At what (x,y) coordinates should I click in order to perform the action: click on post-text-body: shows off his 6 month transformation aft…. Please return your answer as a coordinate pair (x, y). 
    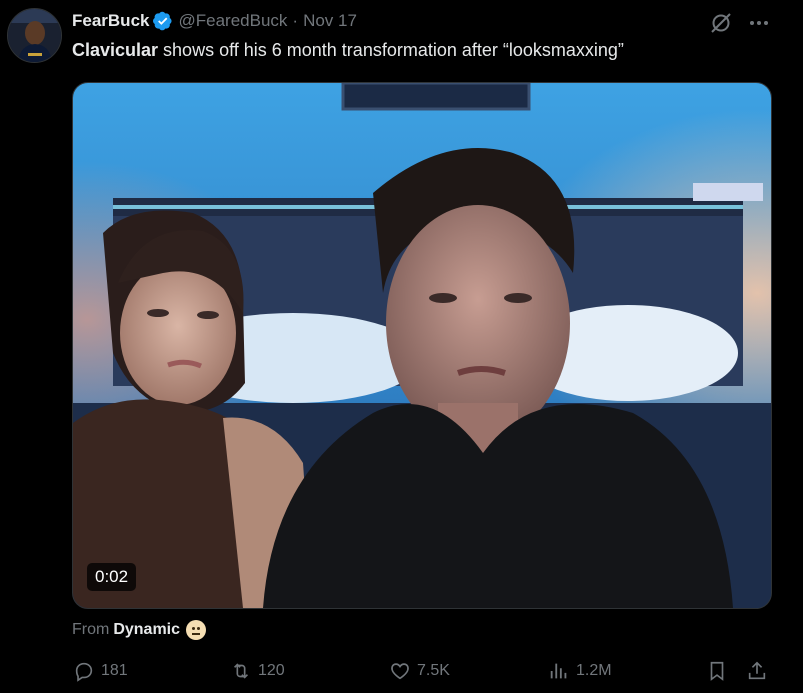
    Looking at the image, I should click on (391, 50).